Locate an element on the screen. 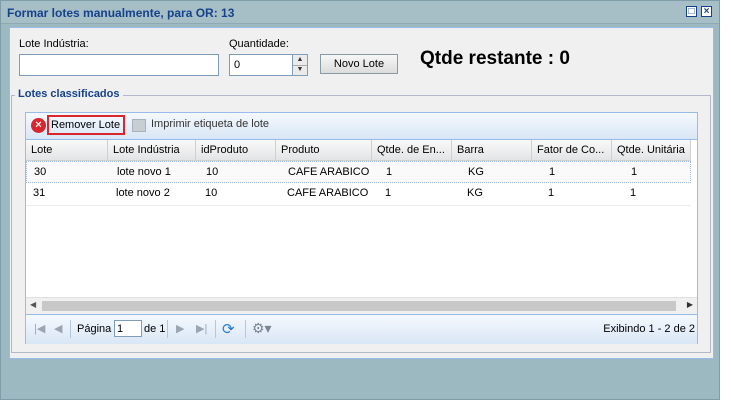 The width and height of the screenshot is (731, 410). window-title: Formar lotes manualmente, para OR: 13 is located at coordinates (121, 13).